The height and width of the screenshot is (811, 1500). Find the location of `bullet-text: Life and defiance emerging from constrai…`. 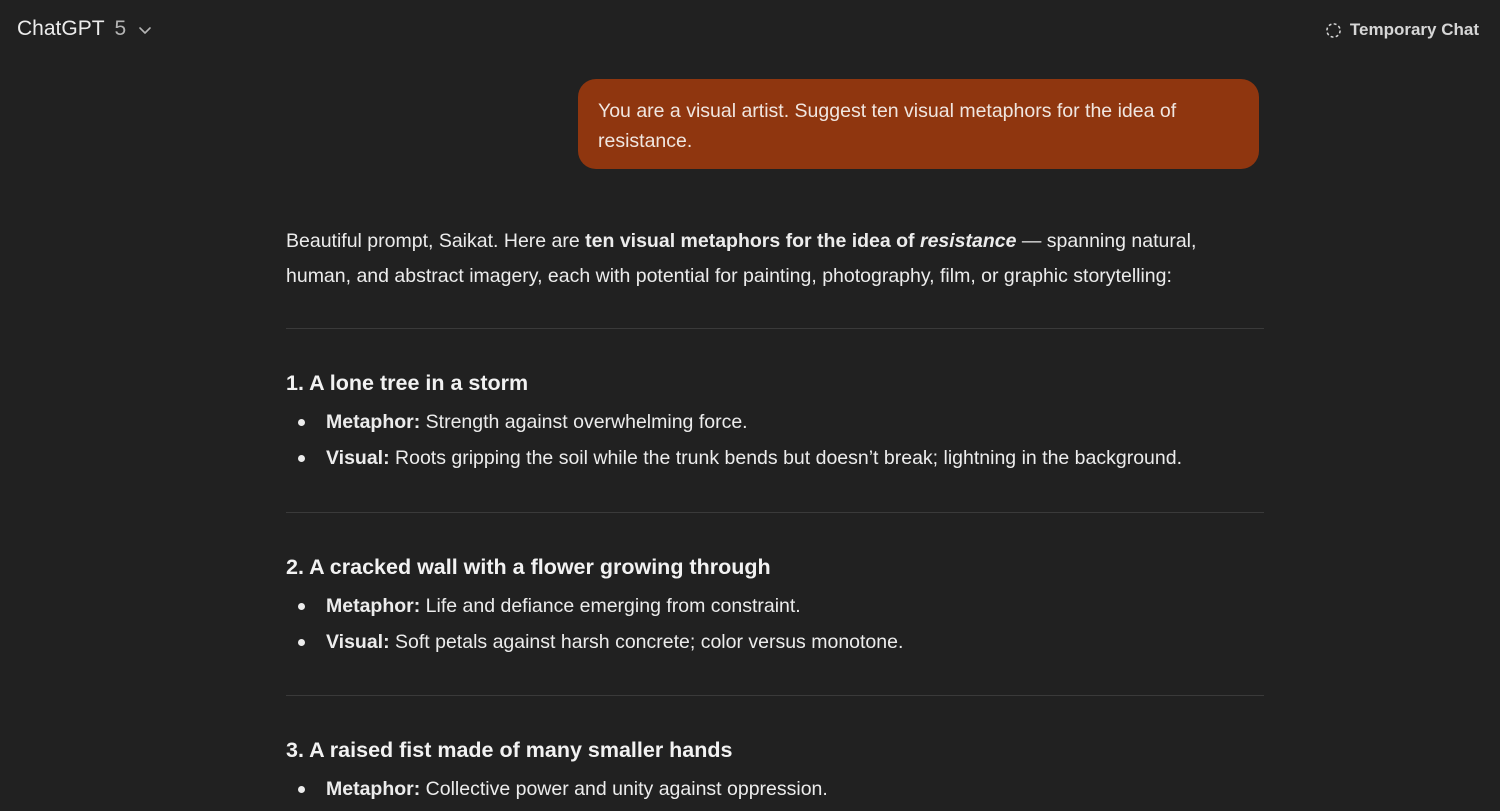

bullet-text: Life and defiance emerging from constrai… is located at coordinates (610, 606).